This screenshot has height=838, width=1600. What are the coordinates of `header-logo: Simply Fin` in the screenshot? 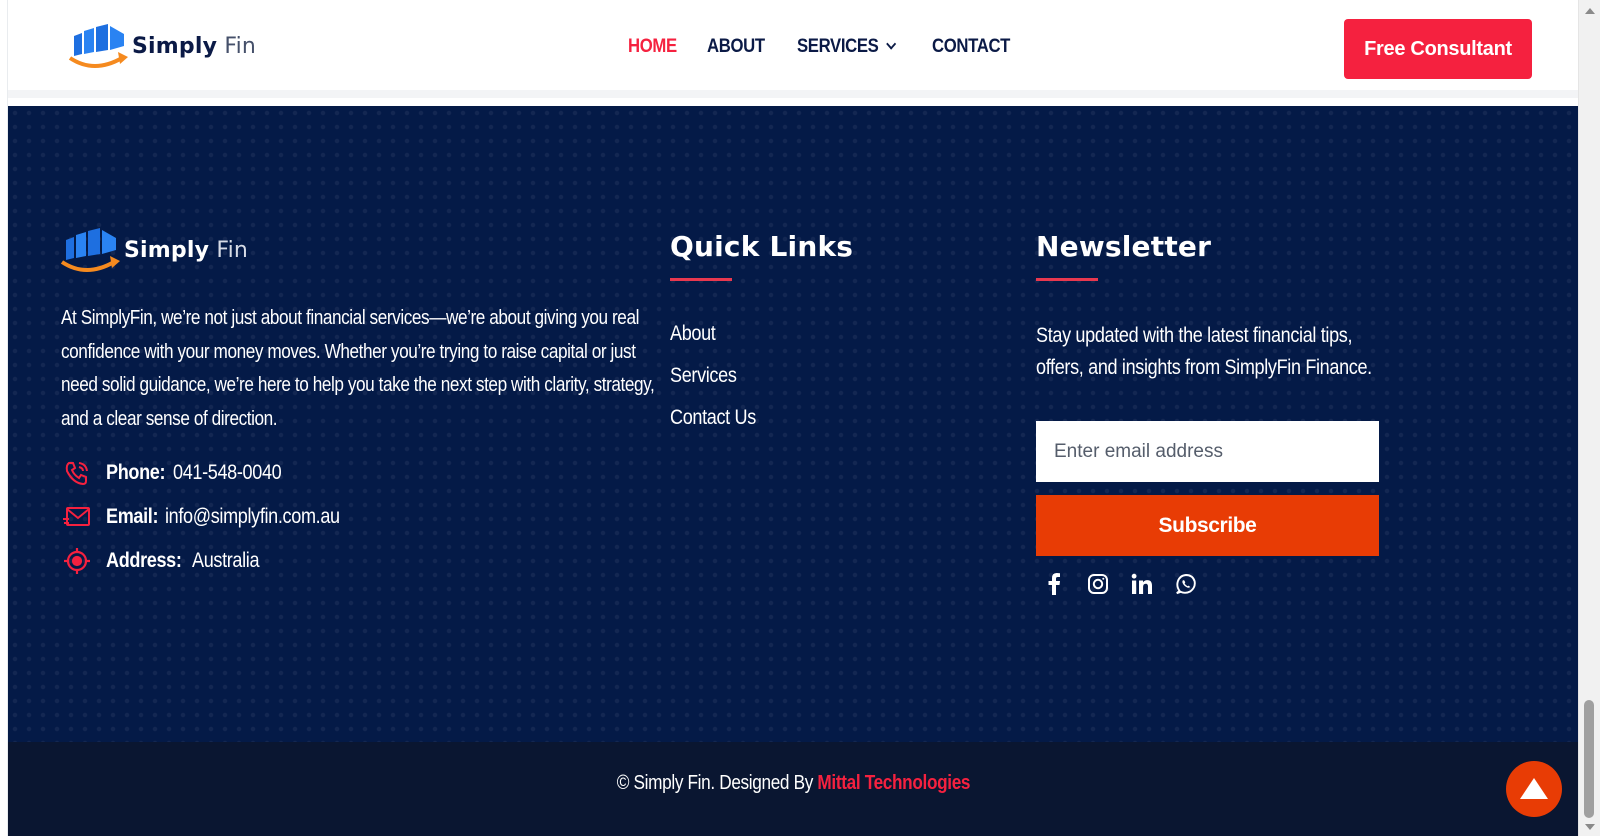 It's located at (162, 46).